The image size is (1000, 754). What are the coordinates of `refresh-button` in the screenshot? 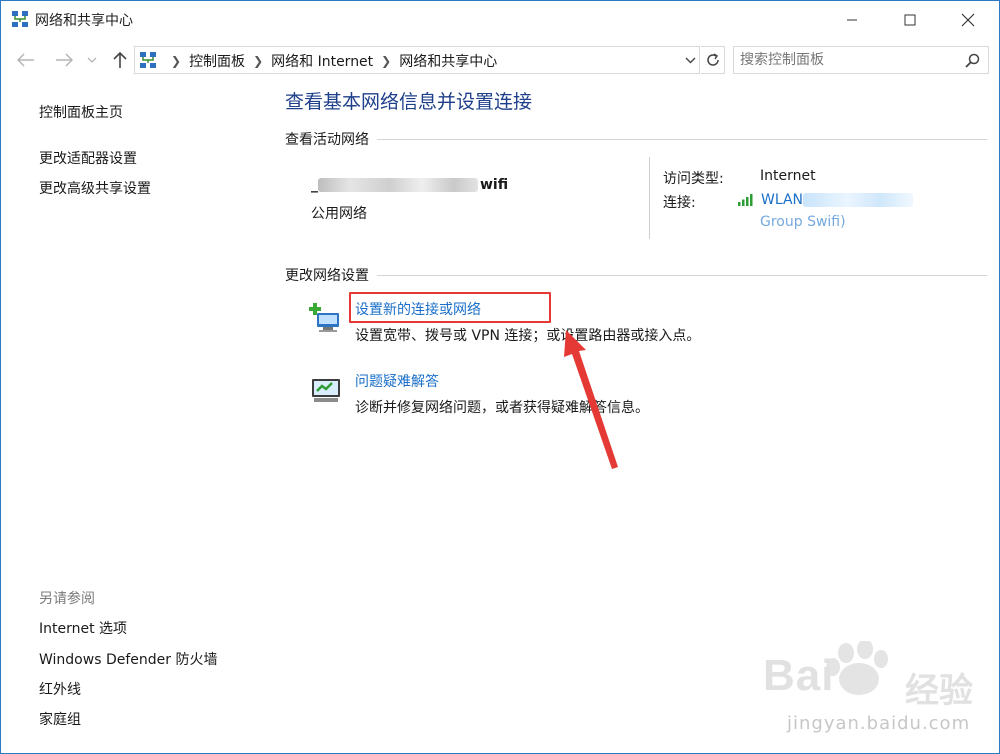 It's located at (713, 60).